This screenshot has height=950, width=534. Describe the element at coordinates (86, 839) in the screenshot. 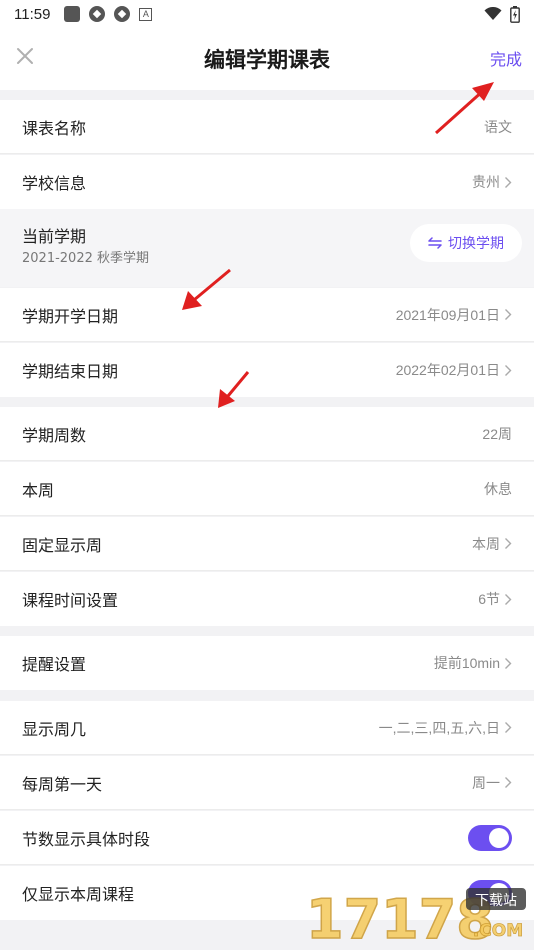

I see `row-label: 节数显示具体时段` at that location.